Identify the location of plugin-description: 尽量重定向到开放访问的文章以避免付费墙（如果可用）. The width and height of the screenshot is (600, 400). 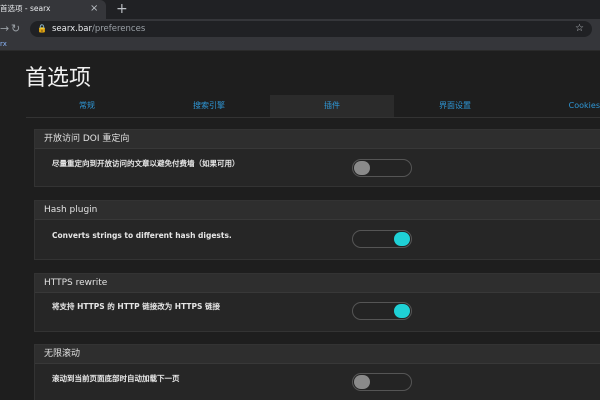
(146, 163).